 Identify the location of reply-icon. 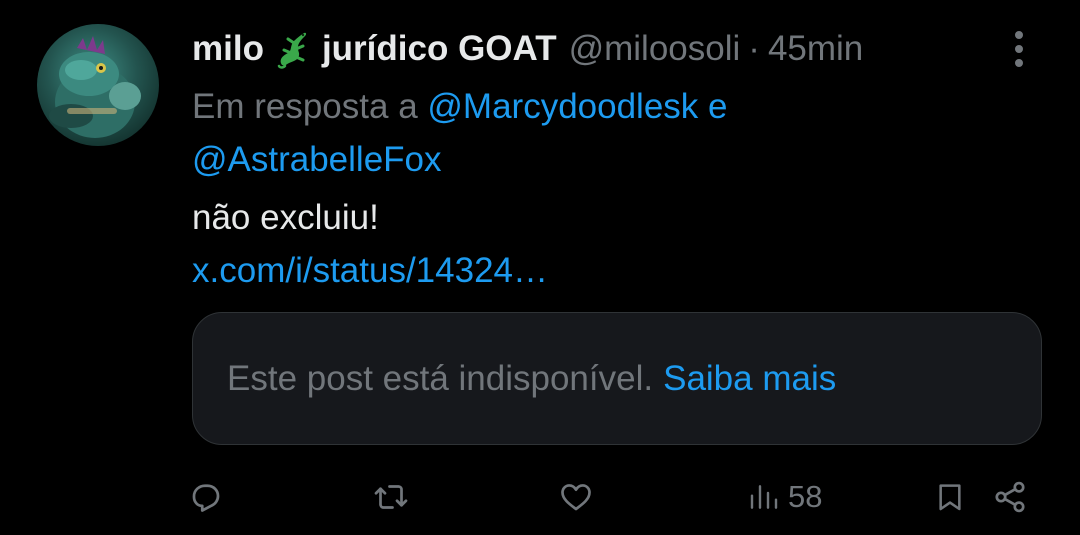
(206, 497).